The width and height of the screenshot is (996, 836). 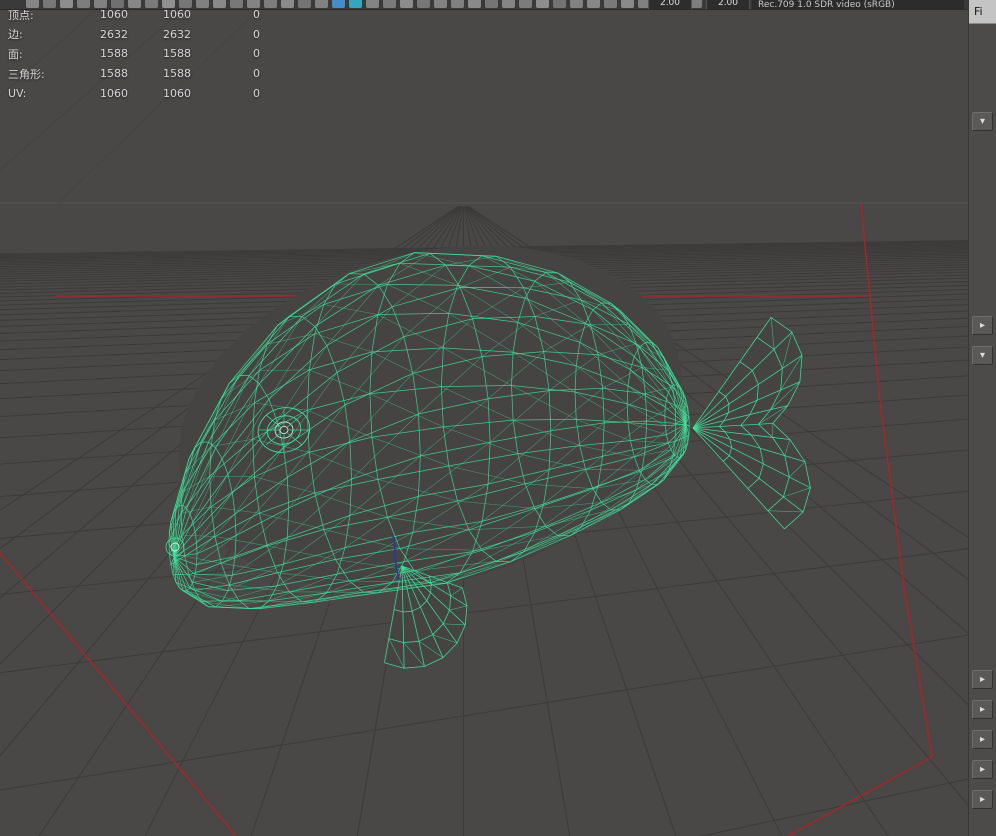 What do you see at coordinates (858, 4) in the screenshot?
I see `color-management-indicator: Rec.709 1.0 SDR video (sRGB)` at bounding box center [858, 4].